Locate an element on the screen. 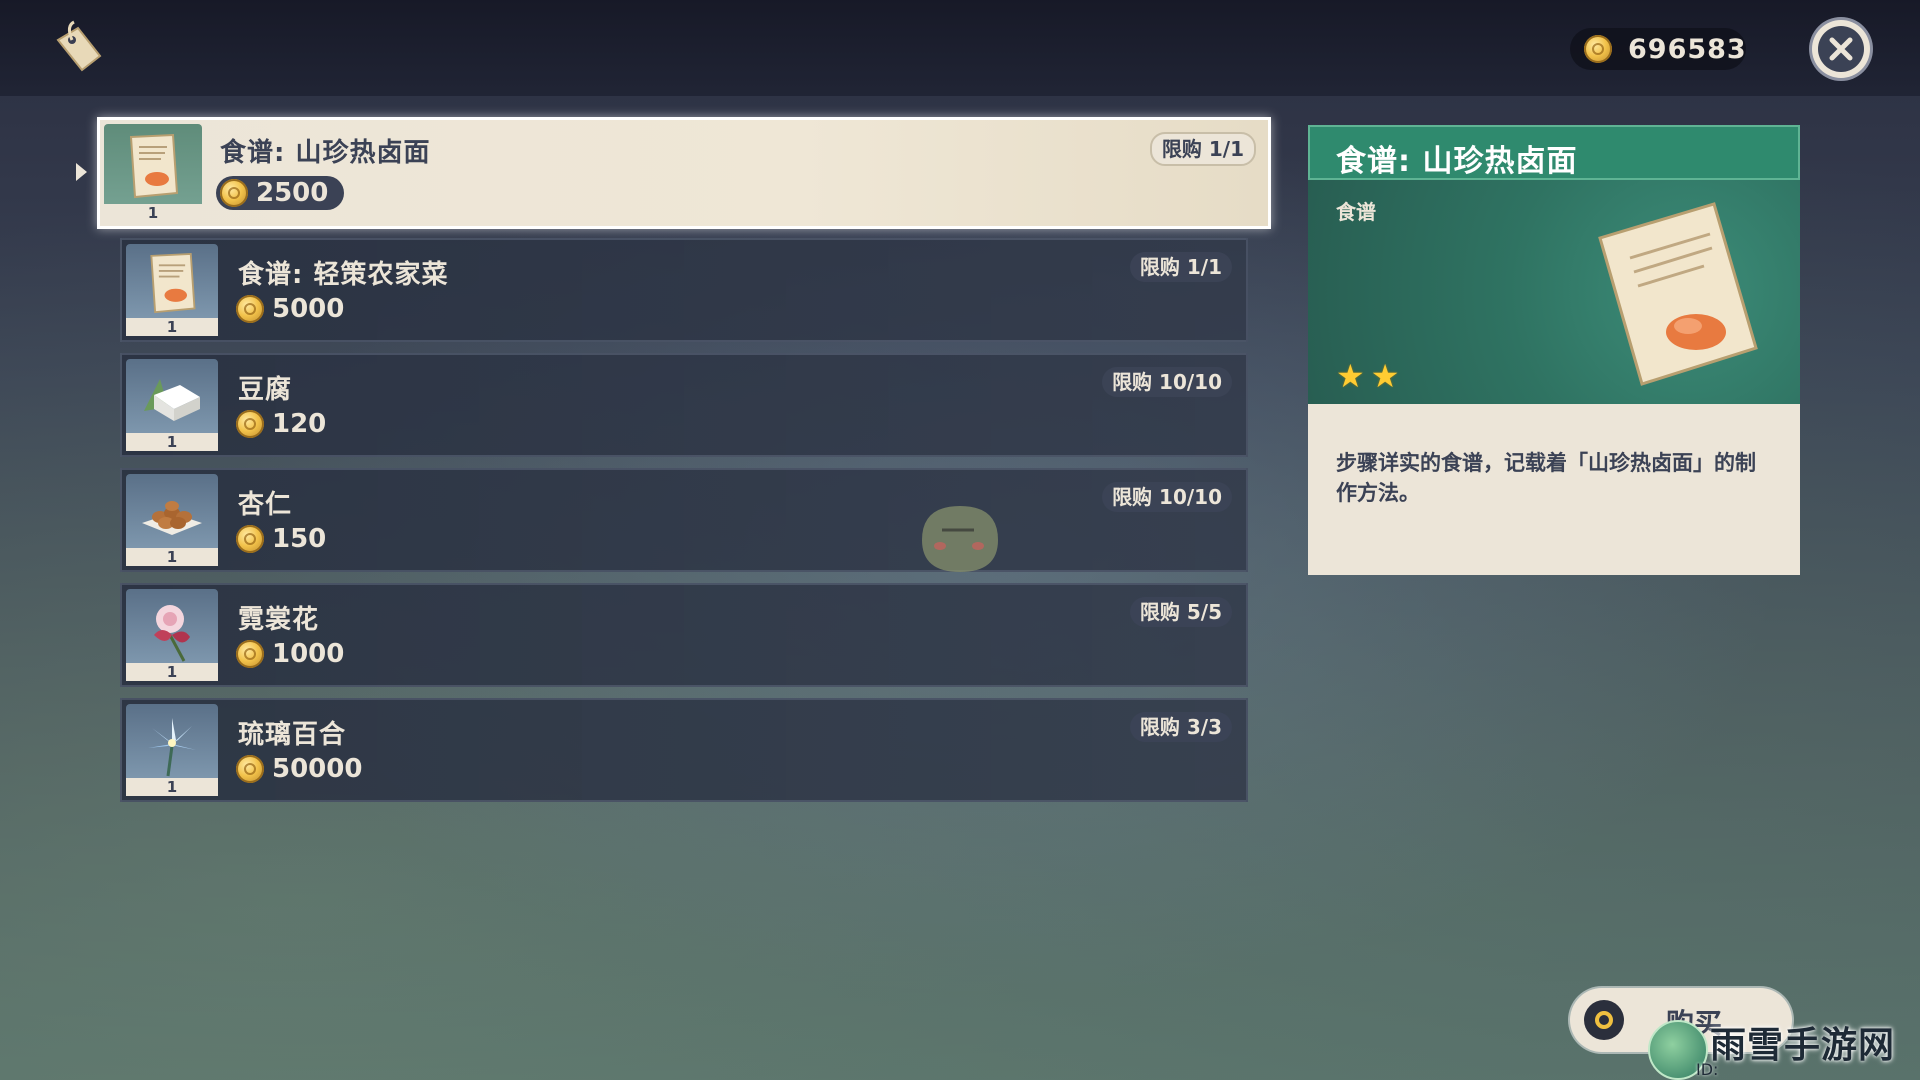 The width and height of the screenshot is (1920, 1080). watermark: 雨雪手游网 ID: is located at coordinates (1784, 1048).